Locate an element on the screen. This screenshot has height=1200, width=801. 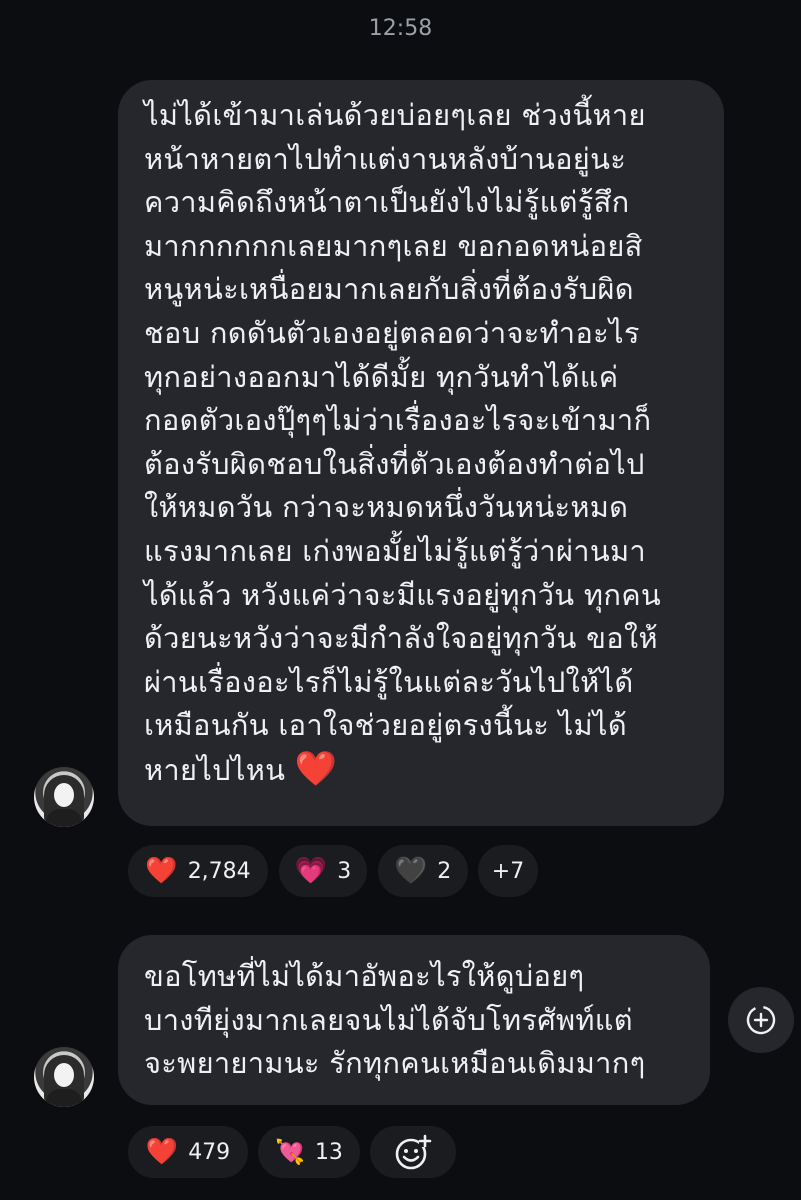
pink-heart-icon: 💗 is located at coordinates (311, 871).